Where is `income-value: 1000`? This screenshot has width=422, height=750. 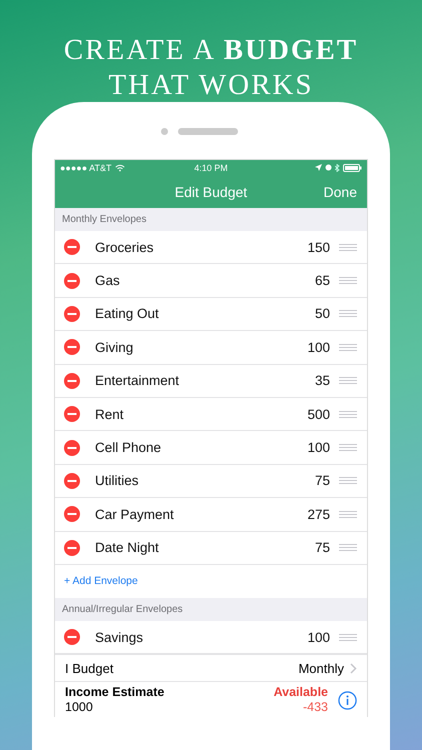
income-value: 1000 is located at coordinates (164, 708).